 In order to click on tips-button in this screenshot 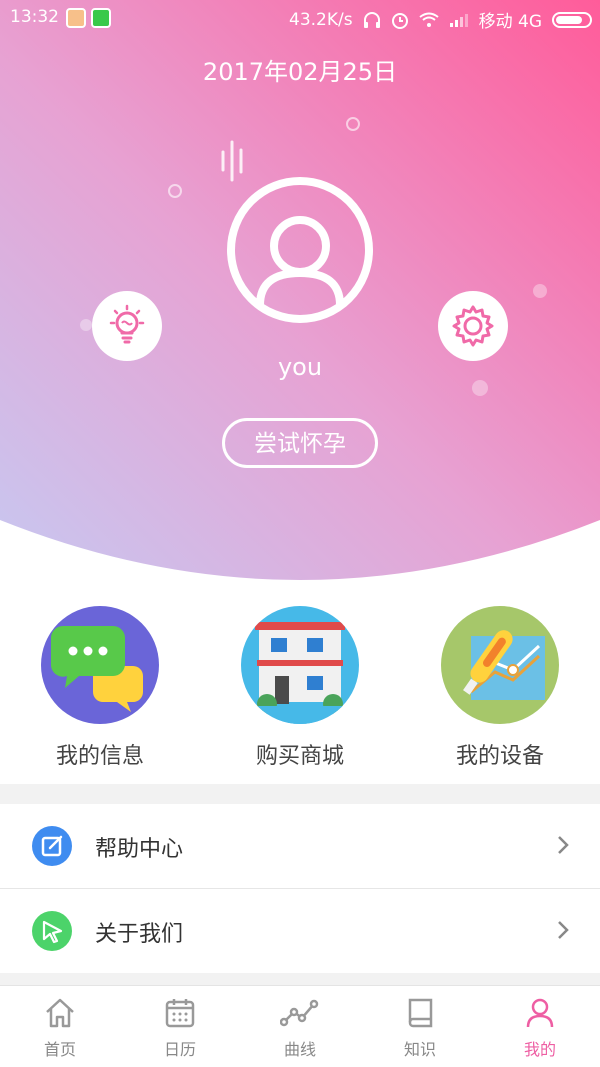, I will do `click(127, 326)`.